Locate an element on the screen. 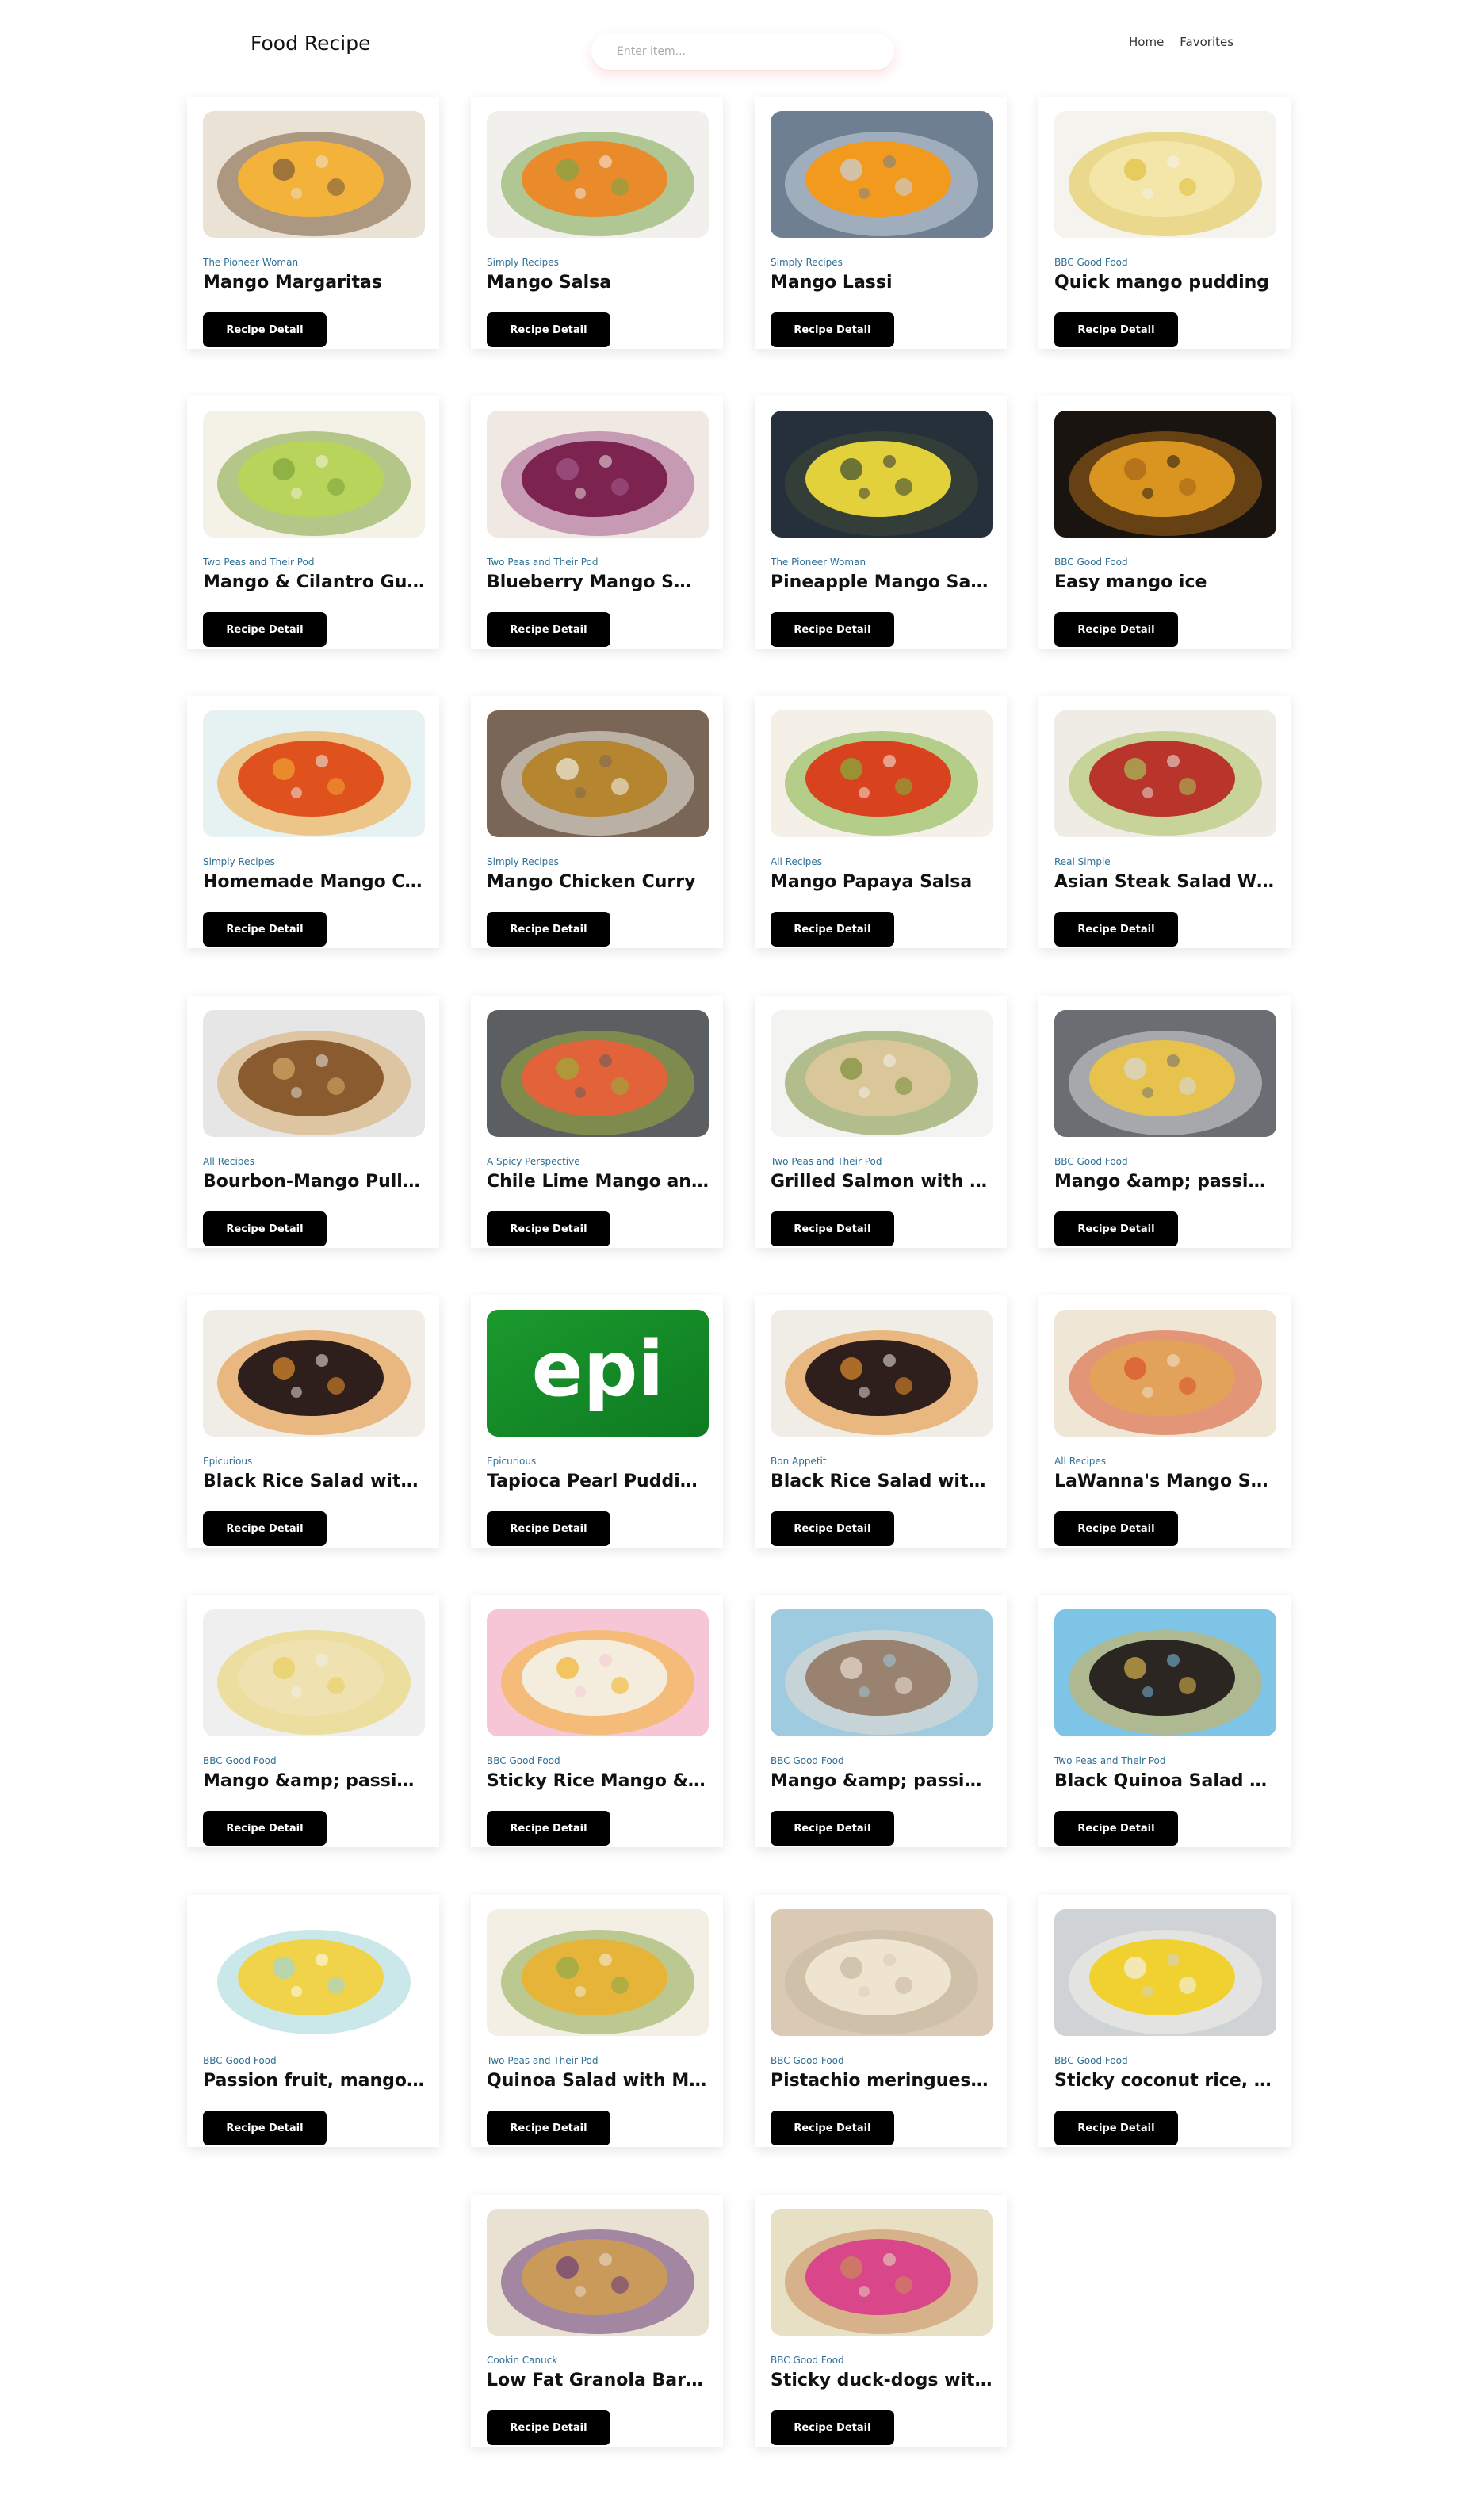  recipe-title: Mango Salsa is located at coordinates (549, 283).